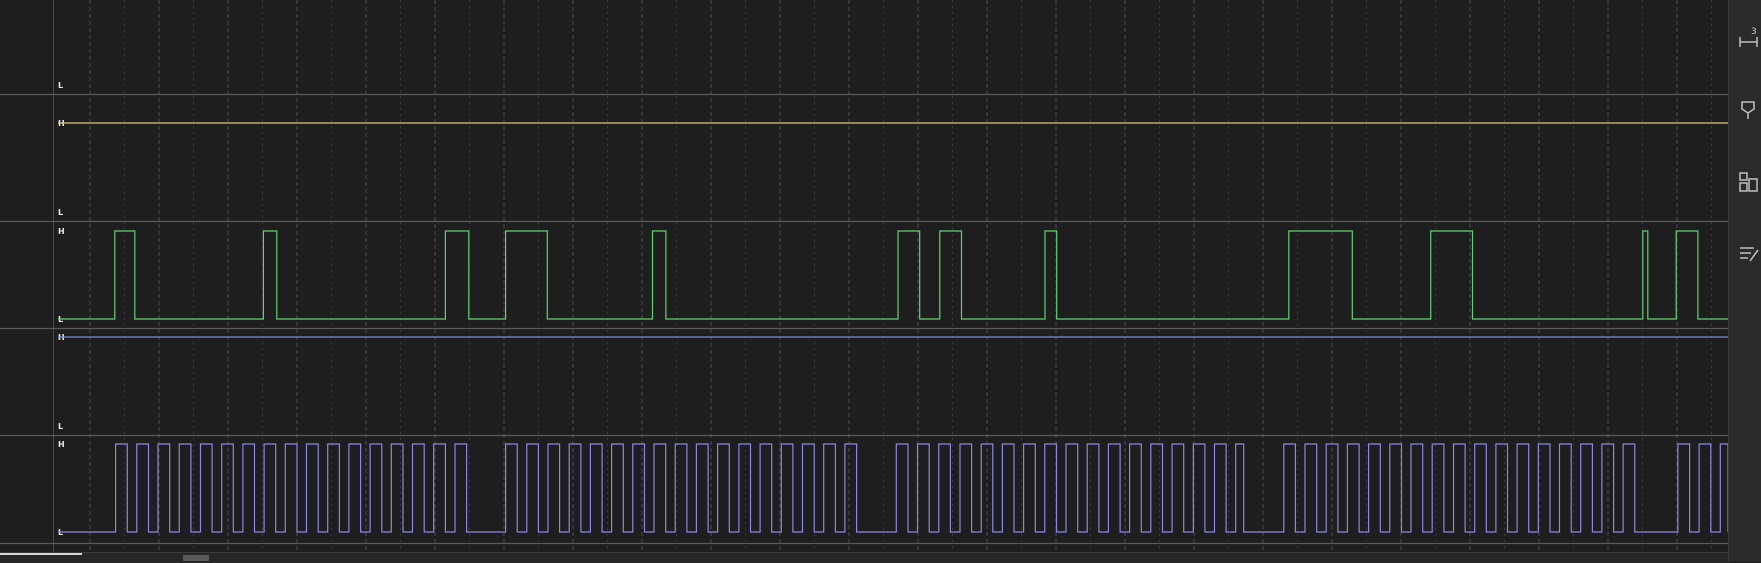  I want to click on horizontal-scrollbar, so click(864, 557).